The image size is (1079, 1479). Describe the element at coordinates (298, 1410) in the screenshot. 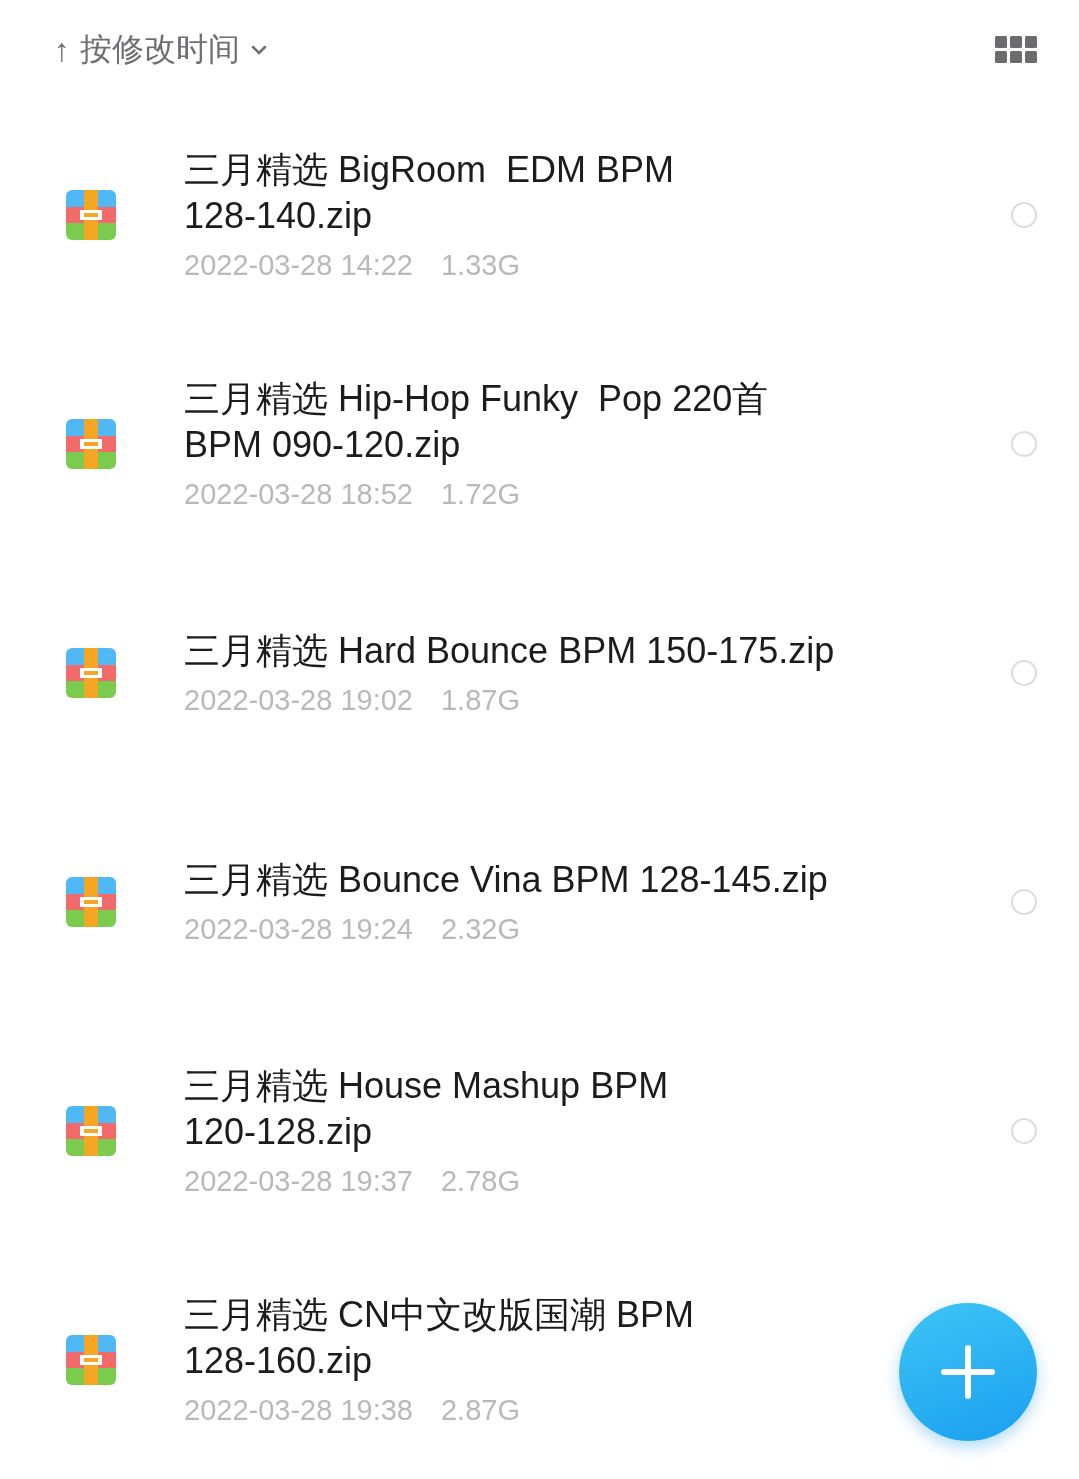

I see `file-date: 2022-03-28 19:38` at that location.